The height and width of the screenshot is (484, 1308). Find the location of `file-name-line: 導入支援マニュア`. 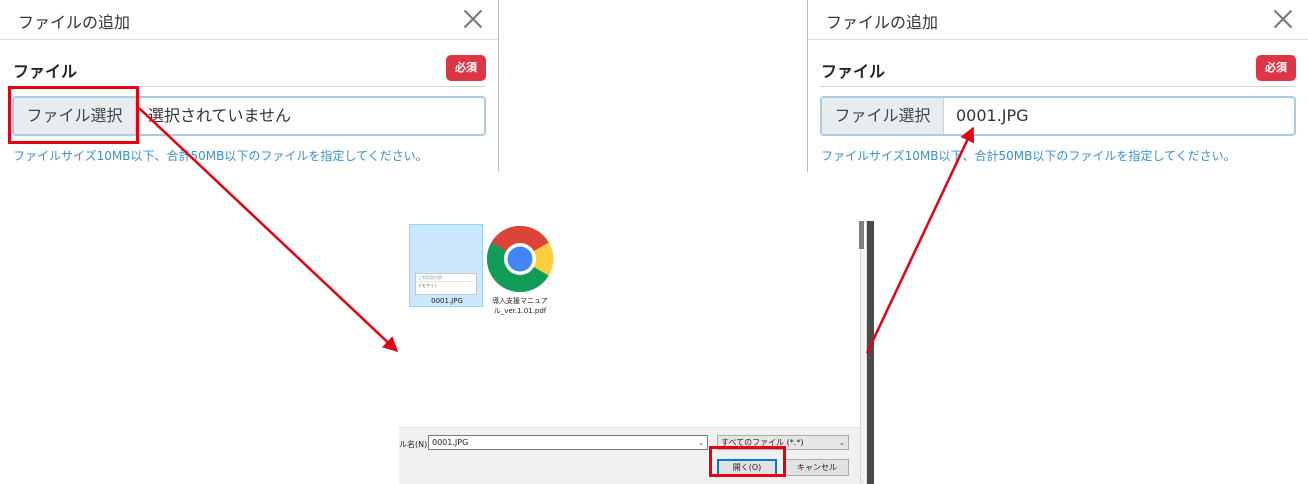

file-name-line: 導入支援マニュア is located at coordinates (520, 301).